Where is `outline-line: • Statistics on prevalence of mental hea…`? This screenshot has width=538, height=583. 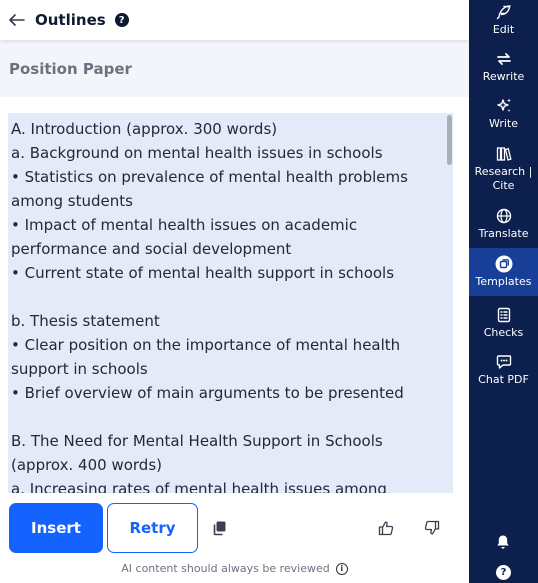 outline-line: • Statistics on prevalence of mental hea… is located at coordinates (209, 189).